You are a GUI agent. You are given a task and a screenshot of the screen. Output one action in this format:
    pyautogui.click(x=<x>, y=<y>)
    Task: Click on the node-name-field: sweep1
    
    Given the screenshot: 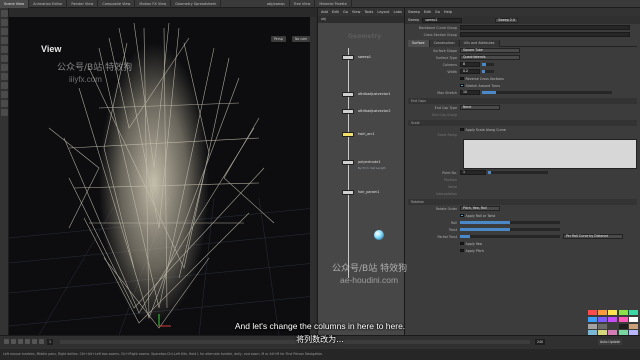 What is the action you would take?
    pyautogui.click(x=442, y=20)
    